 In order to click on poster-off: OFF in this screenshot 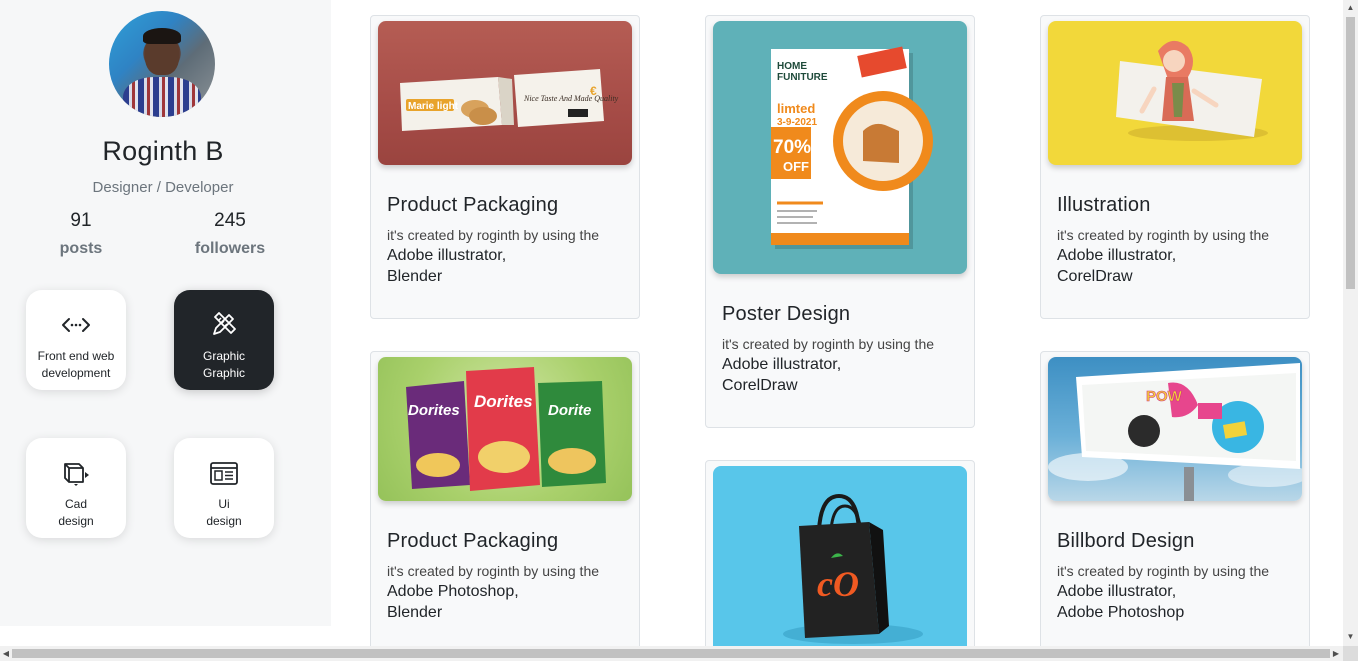, I will do `click(796, 166)`.